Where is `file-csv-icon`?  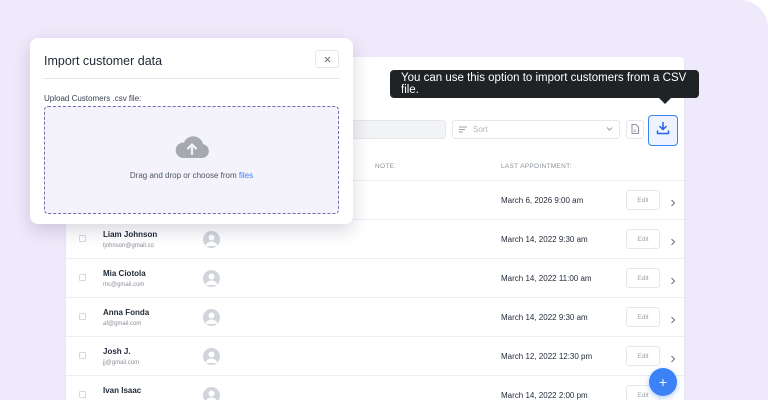
file-csv-icon is located at coordinates (635, 130).